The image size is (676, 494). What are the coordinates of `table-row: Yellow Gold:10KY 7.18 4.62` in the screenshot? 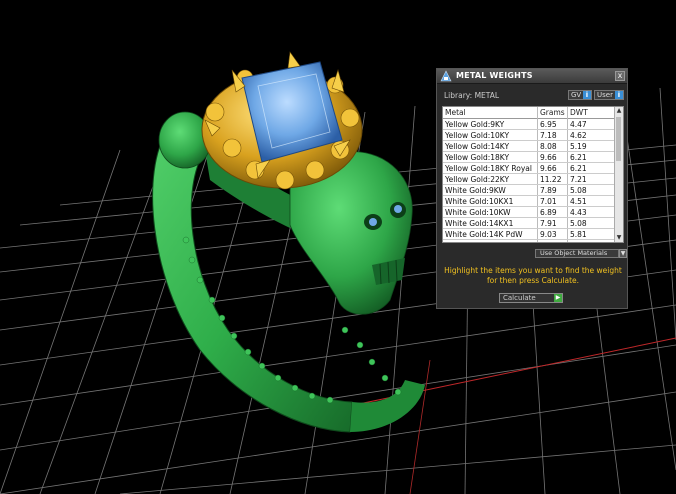 It's located at (529, 135).